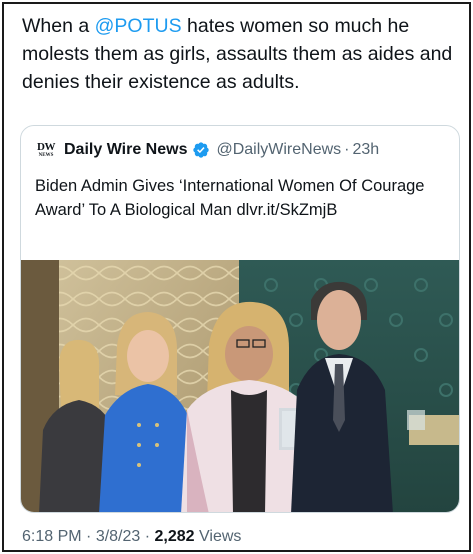 This screenshot has height=554, width=473. What do you see at coordinates (366, 150) in the screenshot?
I see `quoted-tweet-time: 23h` at bounding box center [366, 150].